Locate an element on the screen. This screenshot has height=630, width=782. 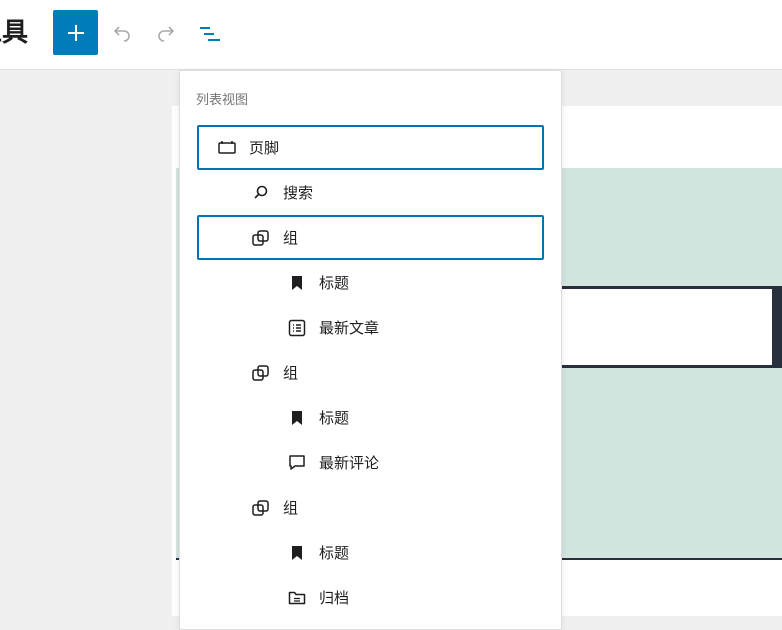
list-item-latest-posts: 最新文章 is located at coordinates (370, 327).